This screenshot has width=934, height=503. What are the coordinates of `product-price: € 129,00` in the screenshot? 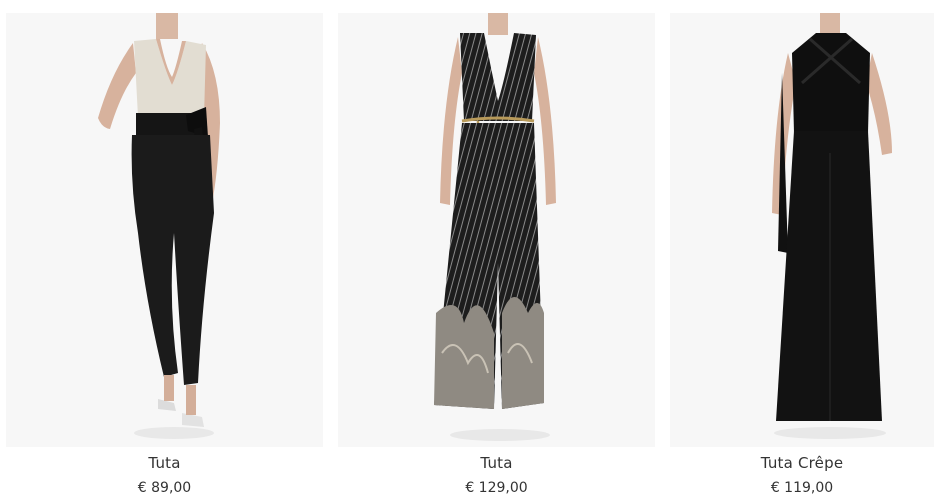 It's located at (496, 488).